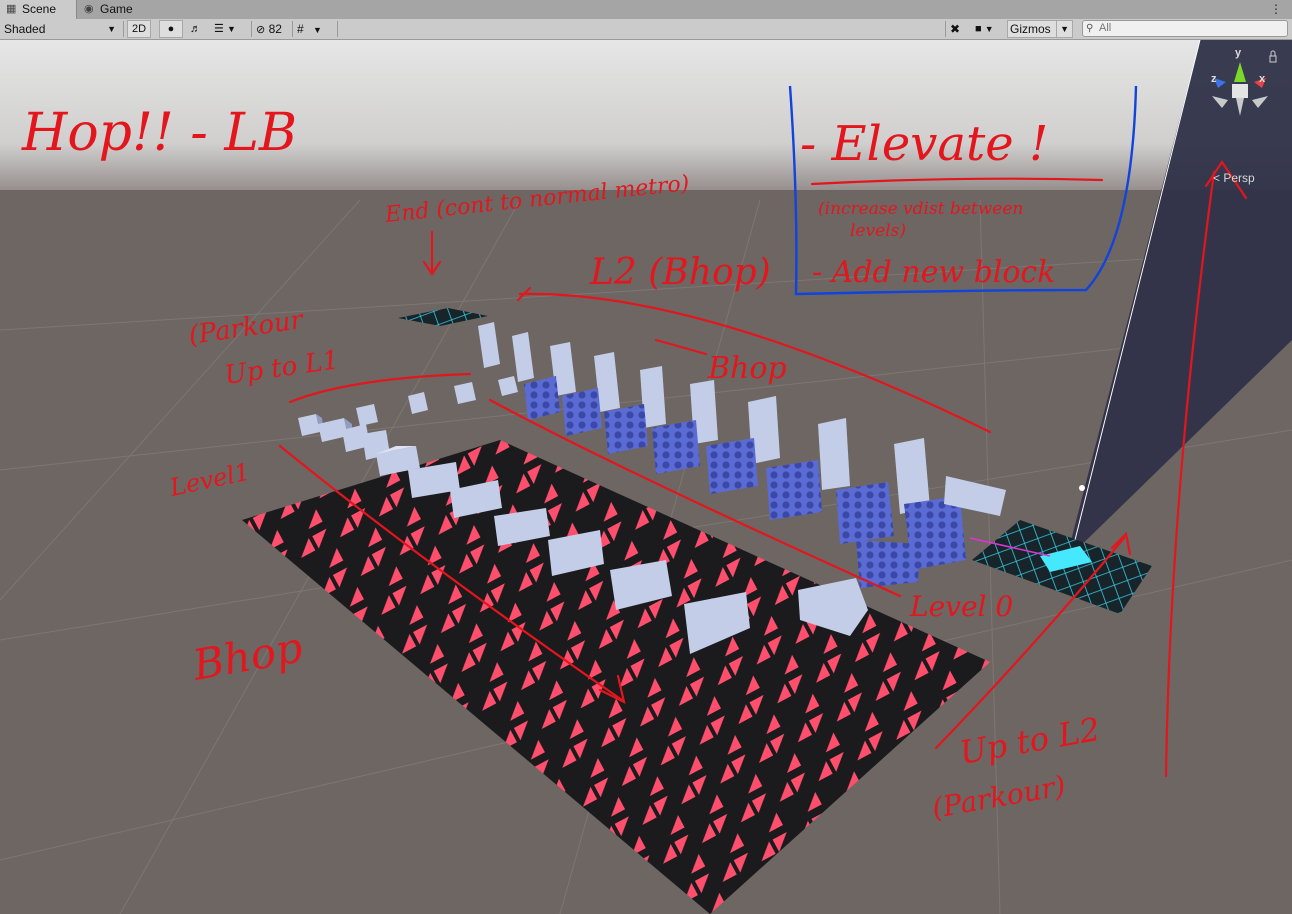  Describe the element at coordinates (933, 272) in the screenshot. I see `annotation-add-block: - Add new block` at that location.